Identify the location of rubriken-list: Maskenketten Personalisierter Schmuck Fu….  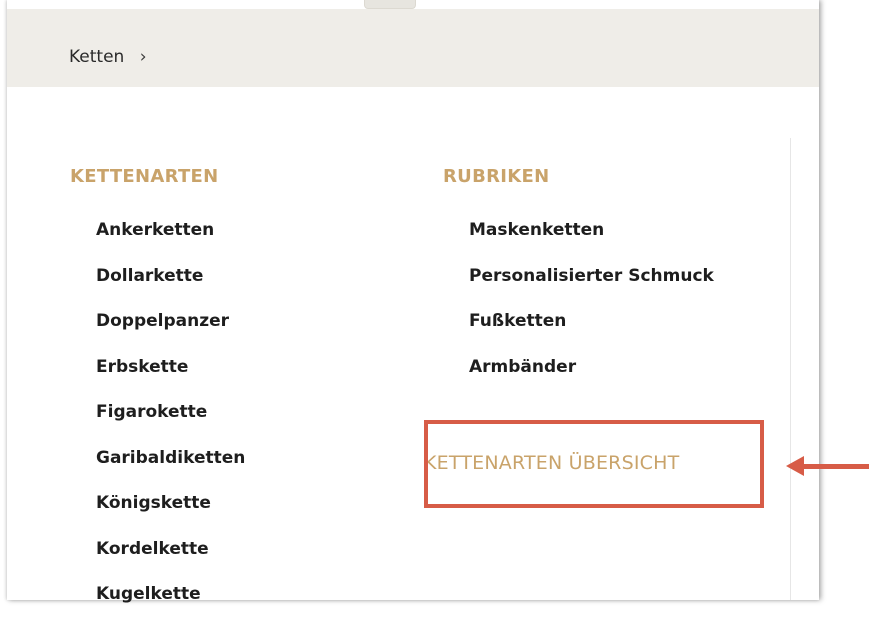
(591, 310).